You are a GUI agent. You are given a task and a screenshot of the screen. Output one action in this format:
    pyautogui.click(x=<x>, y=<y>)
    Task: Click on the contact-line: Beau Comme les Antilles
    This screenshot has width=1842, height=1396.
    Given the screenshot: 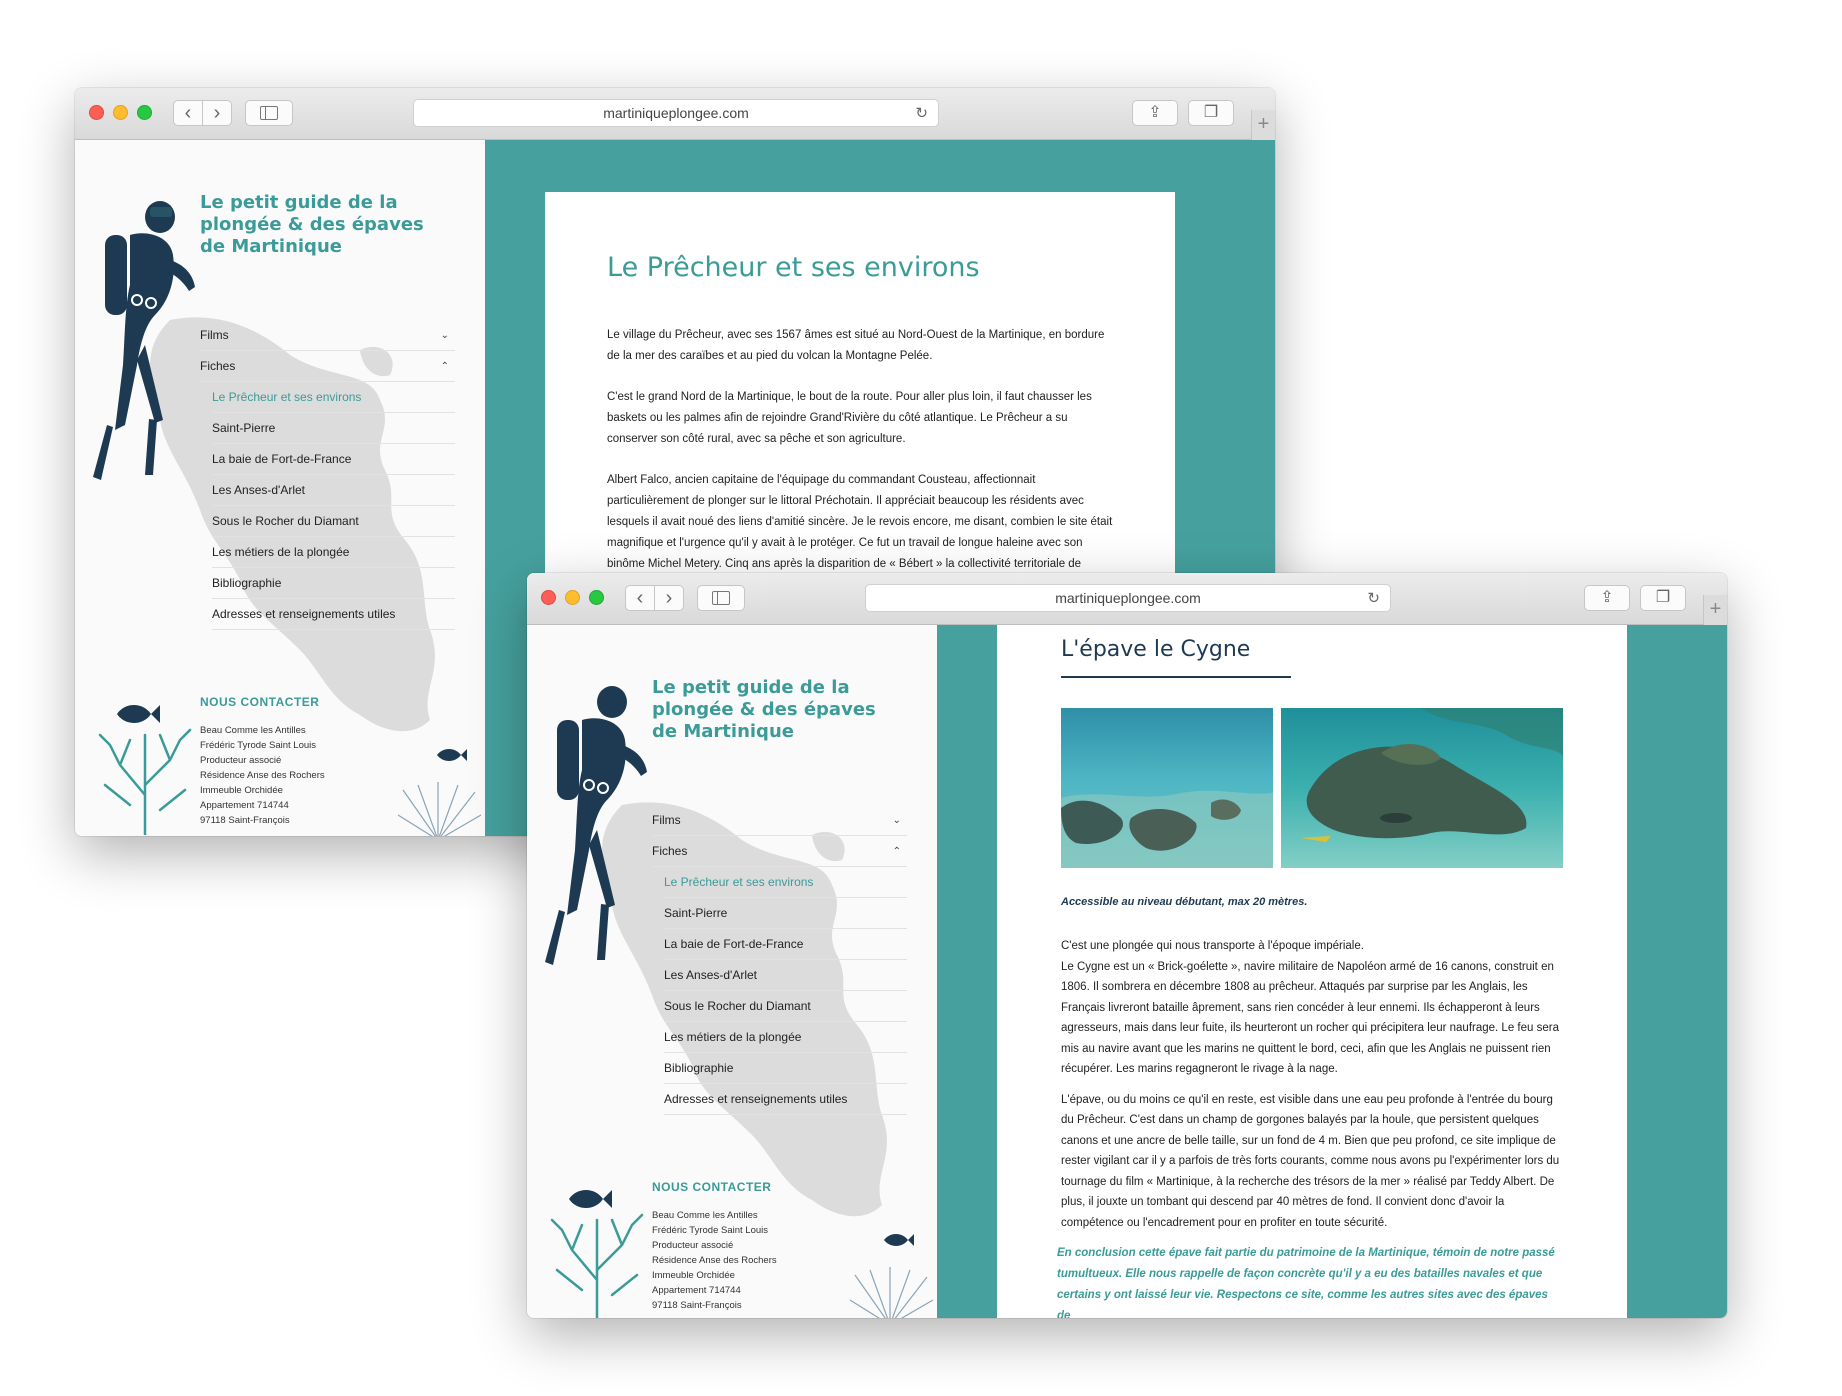 What is the action you would take?
    pyautogui.click(x=705, y=1215)
    